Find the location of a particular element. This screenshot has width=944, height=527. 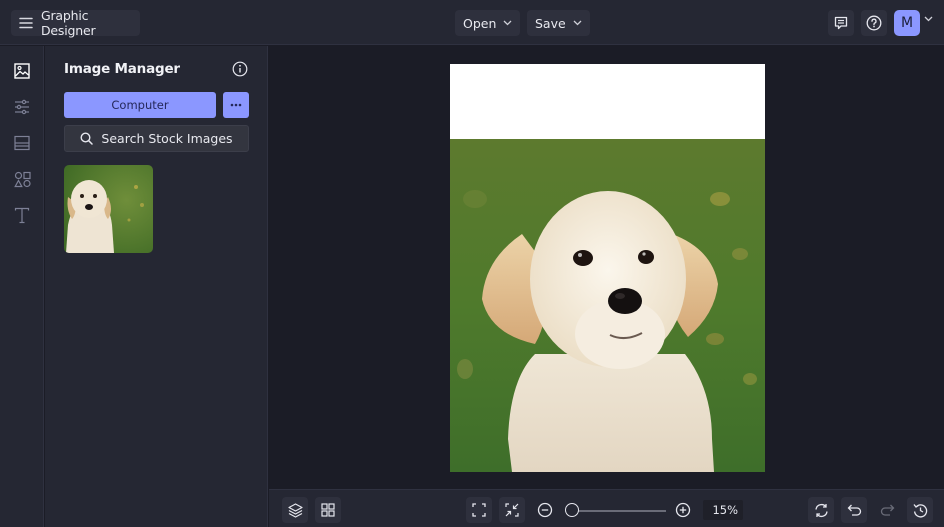

zoom-in-button is located at coordinates (683, 510).